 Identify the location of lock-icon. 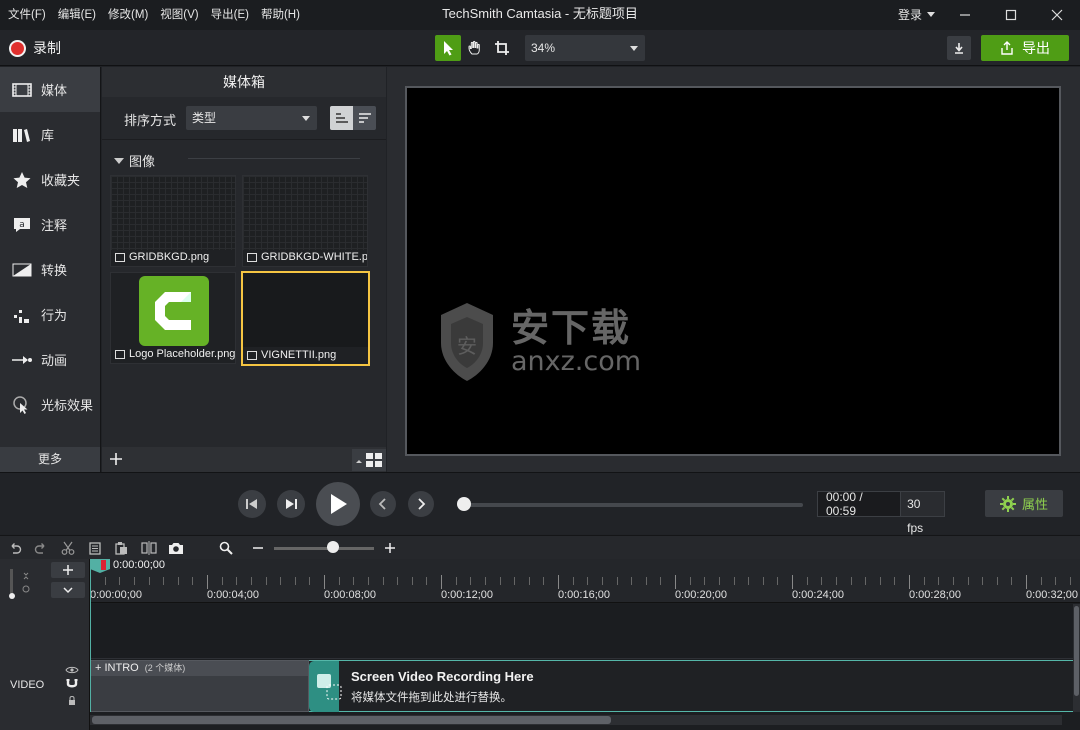
(72, 700).